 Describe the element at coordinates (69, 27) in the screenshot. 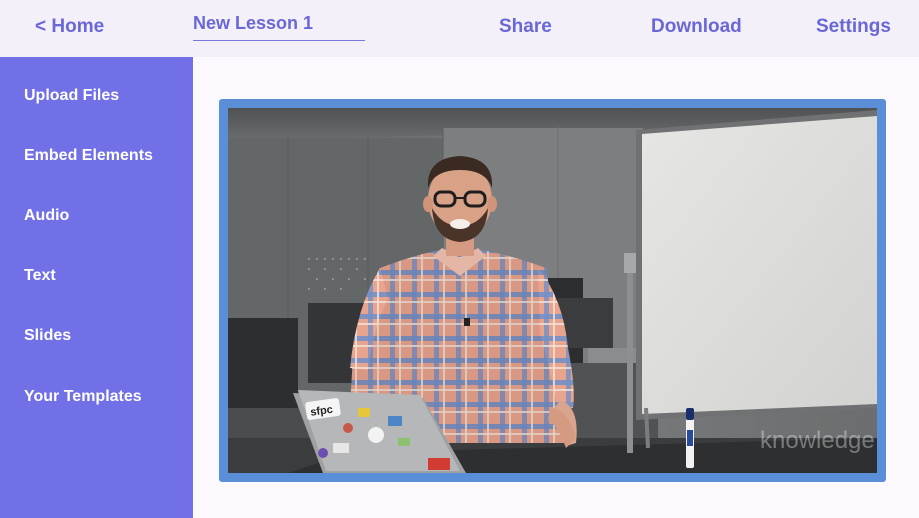

I see `home-link: < Home` at that location.